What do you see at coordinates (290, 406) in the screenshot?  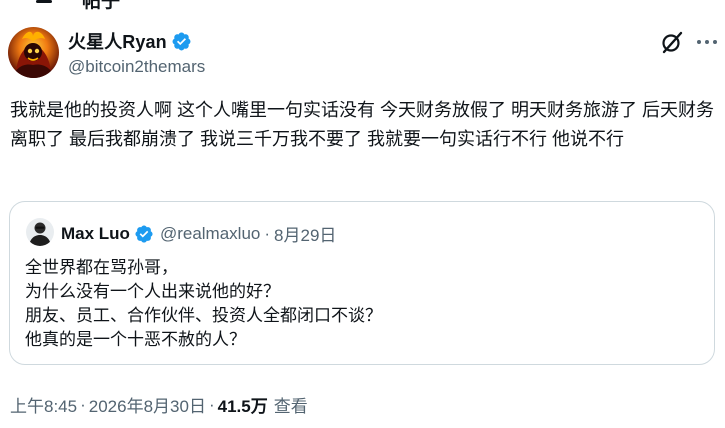 I see `views-label: 查看` at bounding box center [290, 406].